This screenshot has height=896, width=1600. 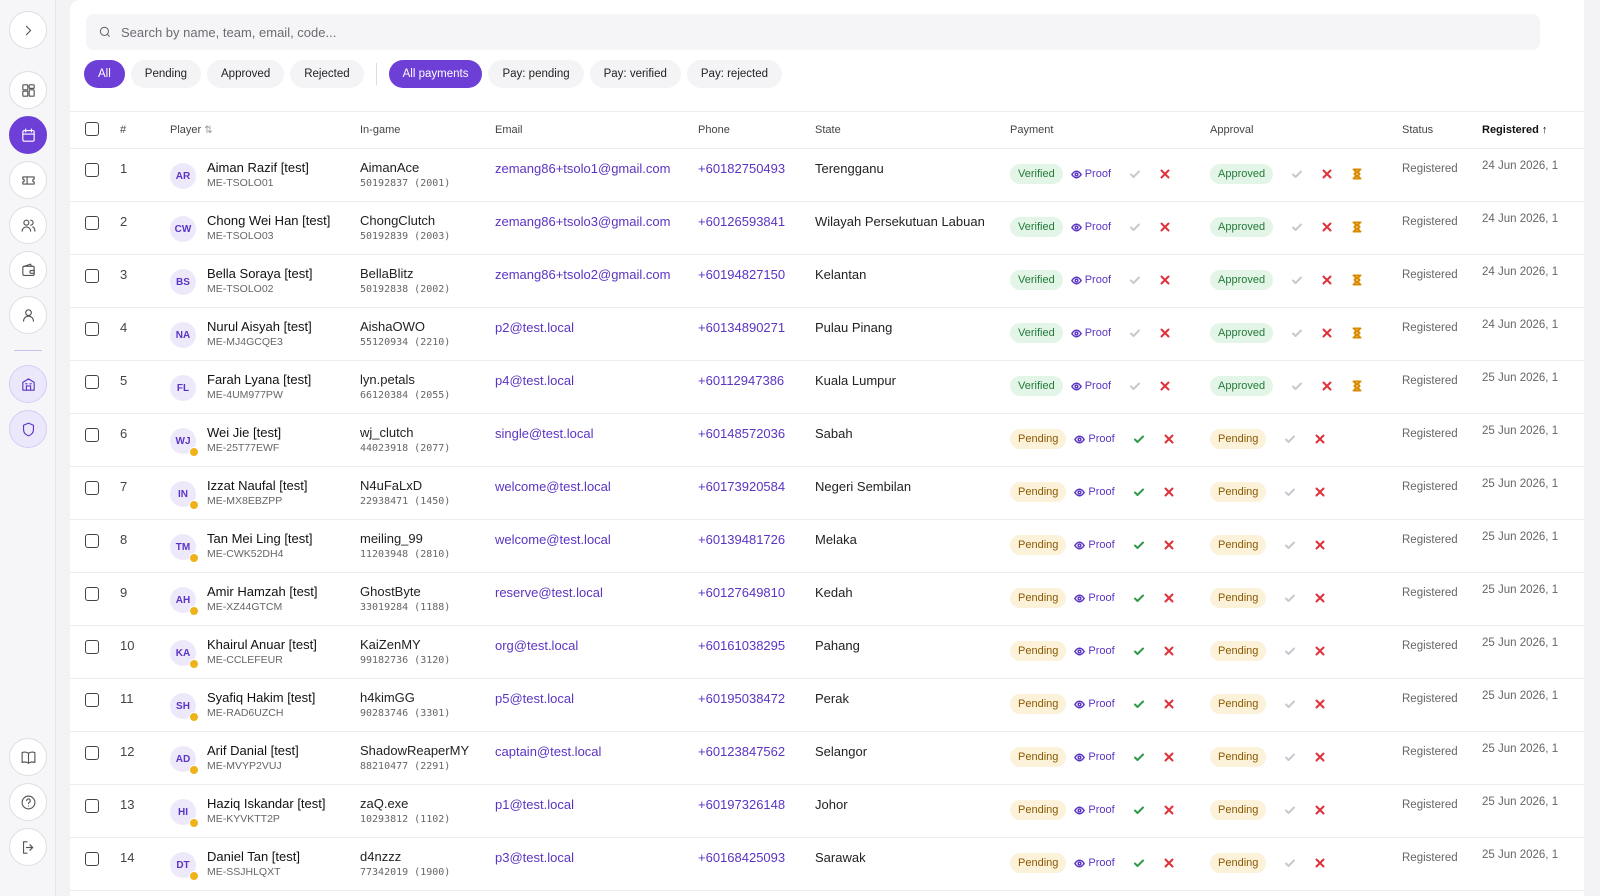 What do you see at coordinates (596, 433) in the screenshot?
I see `email-link: single@test.local` at bounding box center [596, 433].